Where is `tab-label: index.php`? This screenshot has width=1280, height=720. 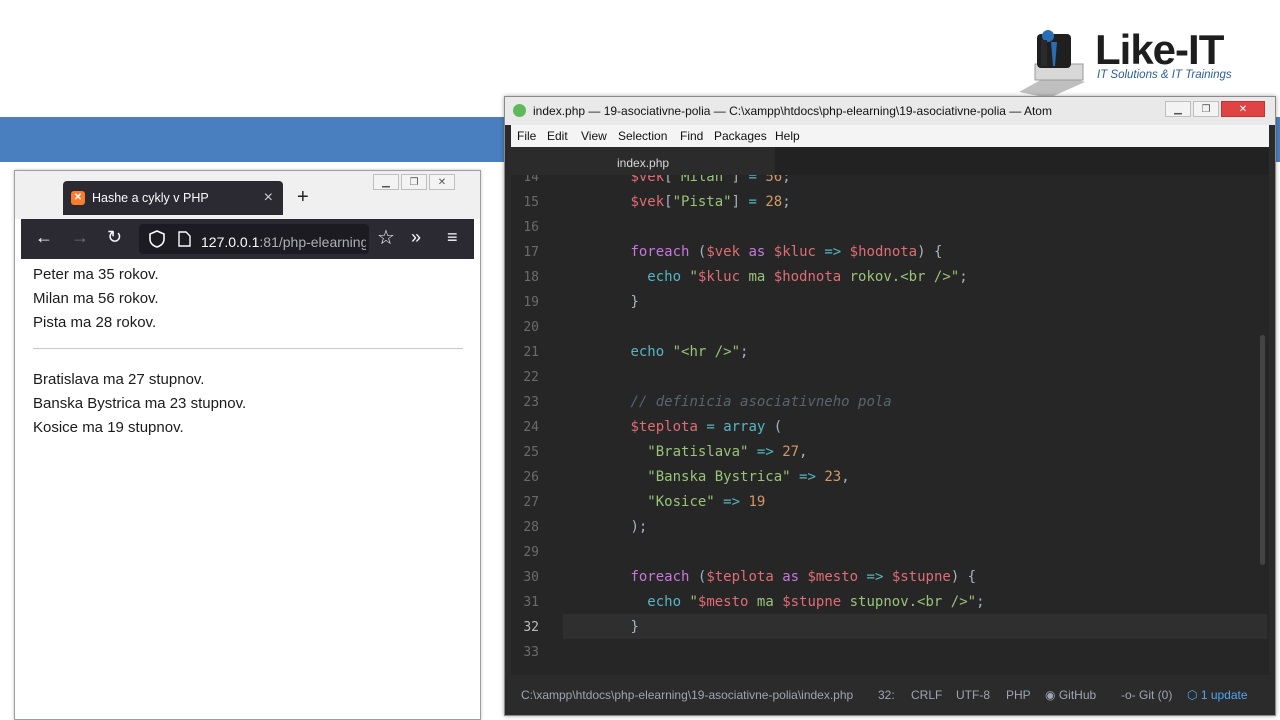 tab-label: index.php is located at coordinates (643, 163).